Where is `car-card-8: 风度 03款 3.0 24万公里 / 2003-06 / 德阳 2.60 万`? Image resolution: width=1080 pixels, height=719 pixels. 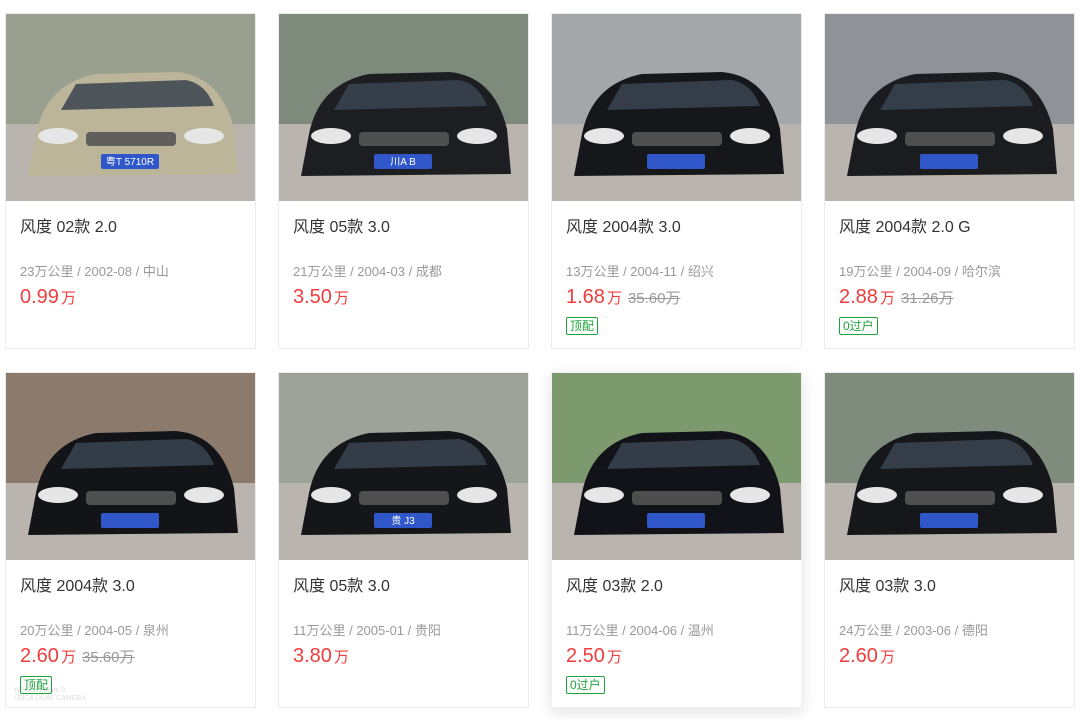
car-card-8: 风度 03款 3.0 24万公里 / 2003-06 / 德阳 2.60 万 is located at coordinates (949, 540).